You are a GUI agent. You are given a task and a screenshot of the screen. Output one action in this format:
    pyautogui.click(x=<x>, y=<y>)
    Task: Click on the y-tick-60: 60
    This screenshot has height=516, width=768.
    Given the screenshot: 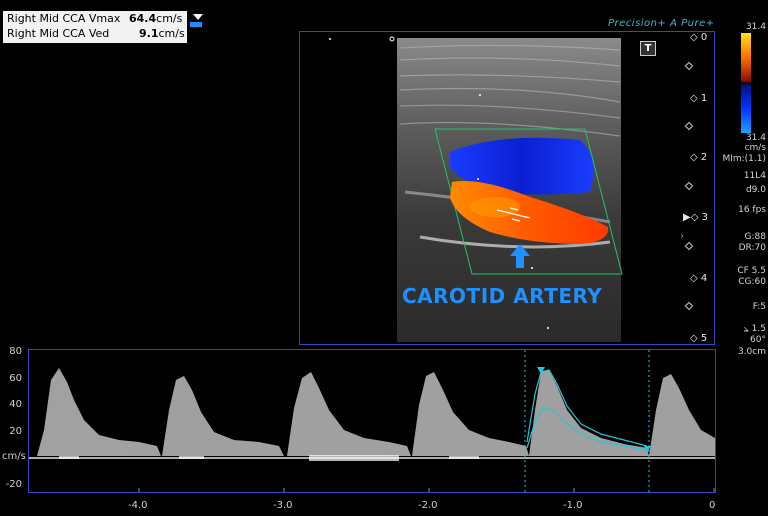 What is the action you would take?
    pyautogui.click(x=15, y=378)
    